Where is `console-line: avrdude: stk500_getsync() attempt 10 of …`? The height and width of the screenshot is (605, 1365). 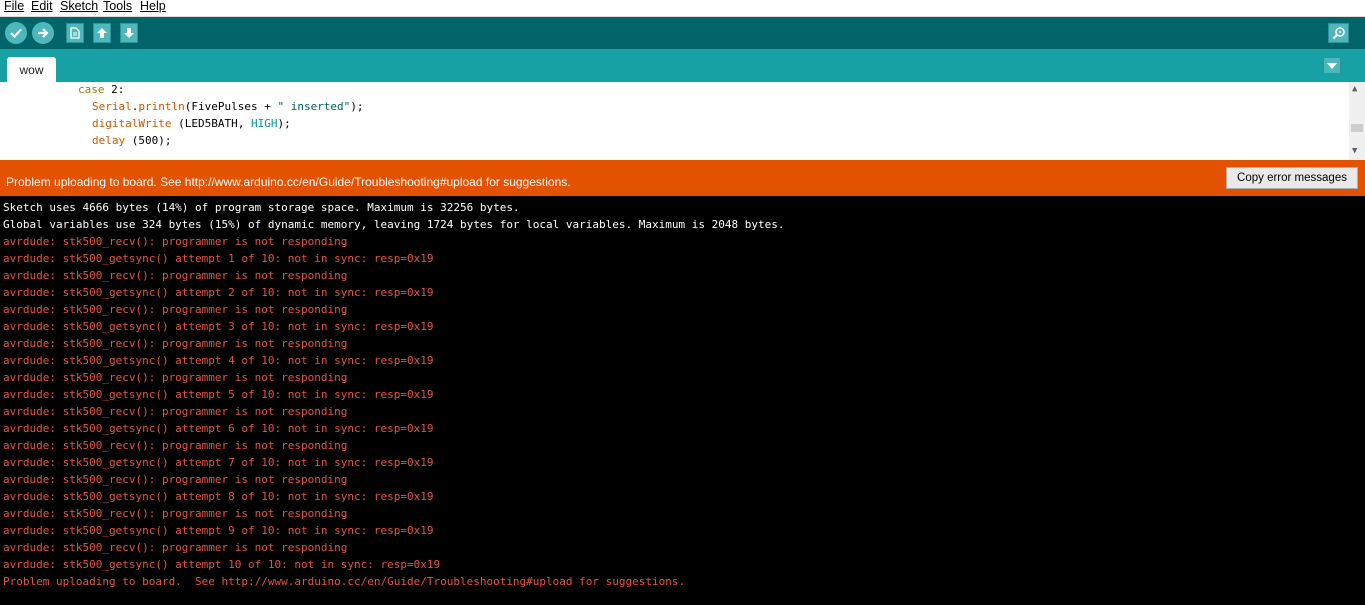 console-line: avrdude: stk500_getsync() attempt 10 of … is located at coordinates (222, 564).